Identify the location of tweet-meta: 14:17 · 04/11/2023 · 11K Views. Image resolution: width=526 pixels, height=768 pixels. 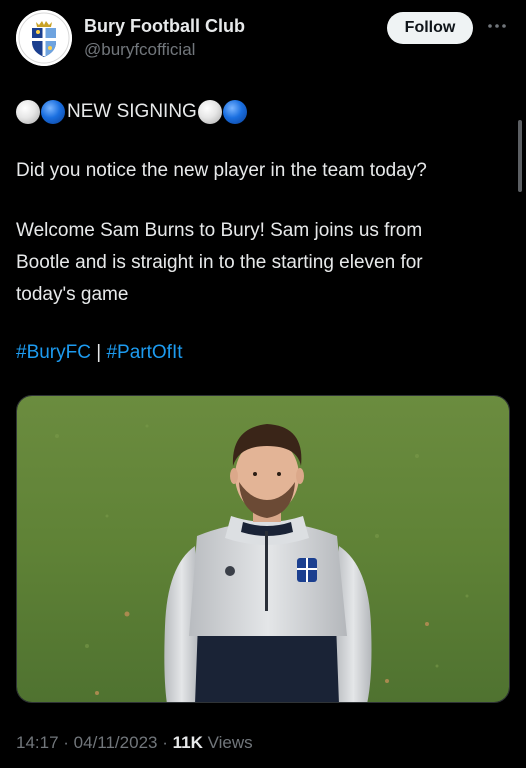
(134, 743).